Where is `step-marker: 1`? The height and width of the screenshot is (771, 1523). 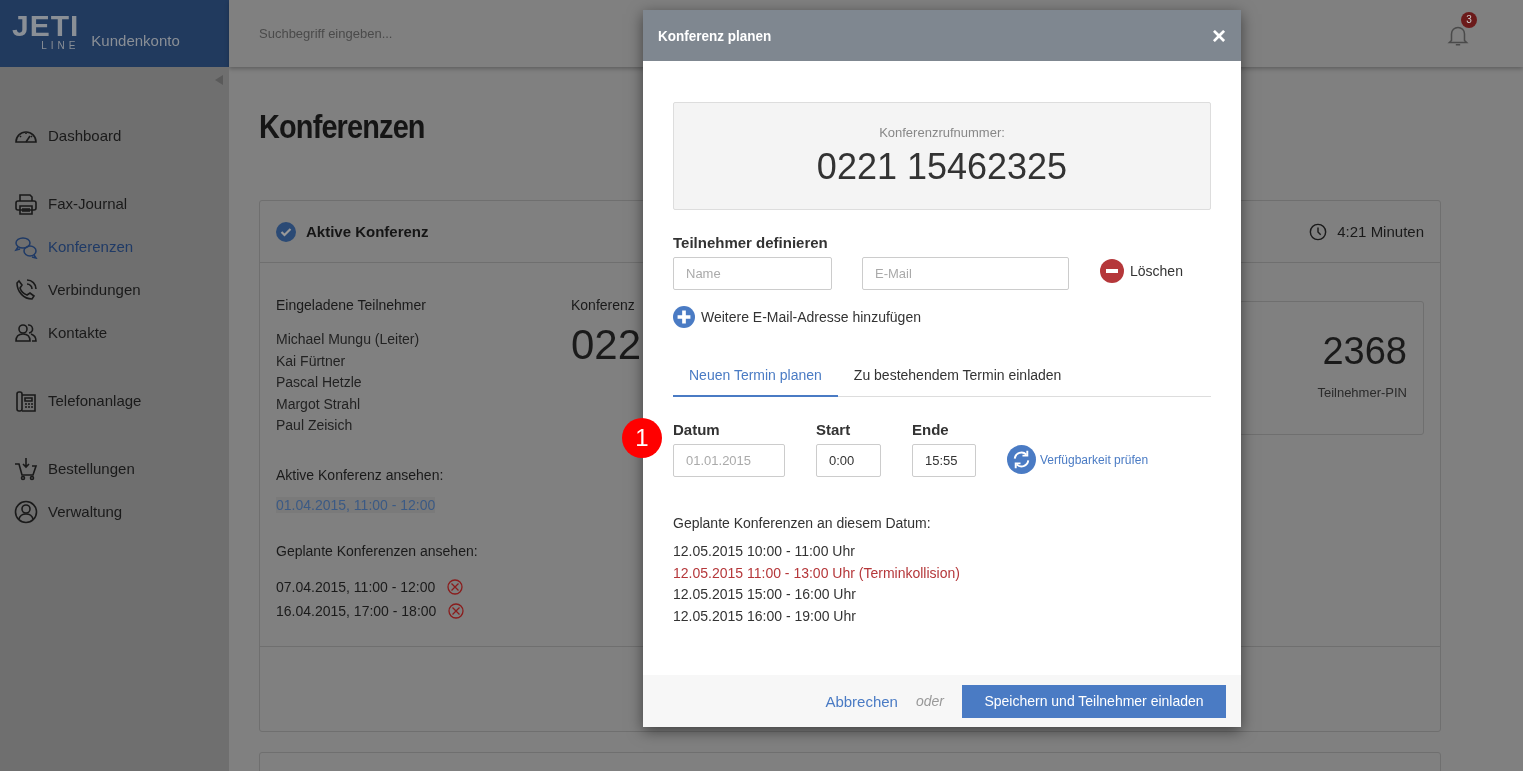
step-marker: 1 is located at coordinates (642, 438).